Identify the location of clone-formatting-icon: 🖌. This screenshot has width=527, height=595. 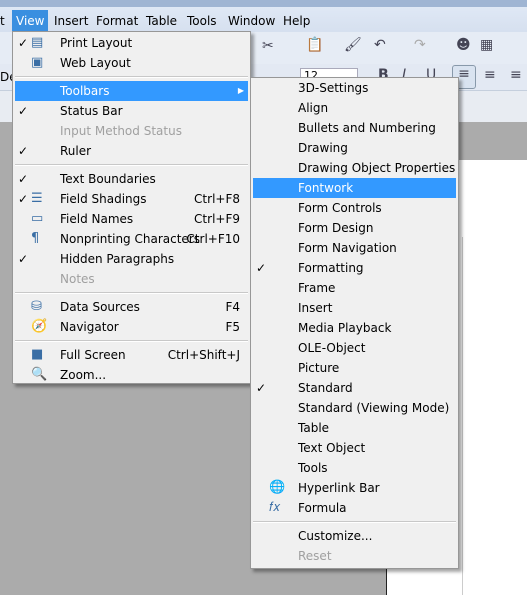
(353, 45).